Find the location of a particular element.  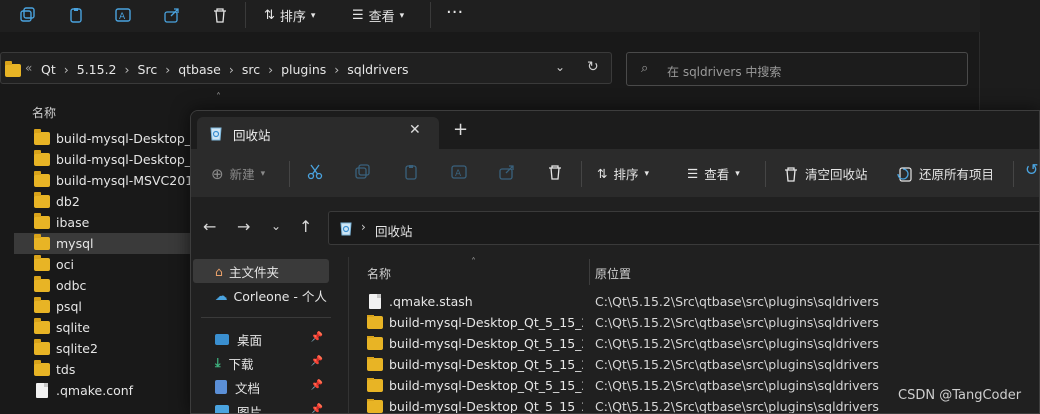

list-item: psql is located at coordinates (104, 306).